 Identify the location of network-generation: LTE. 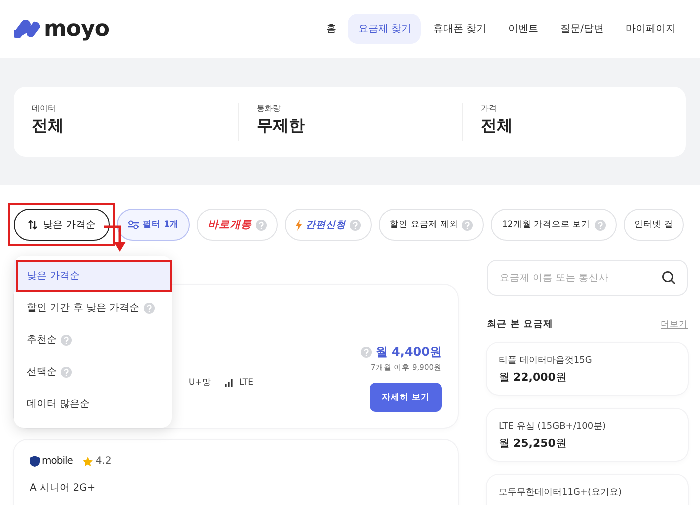
(246, 383).